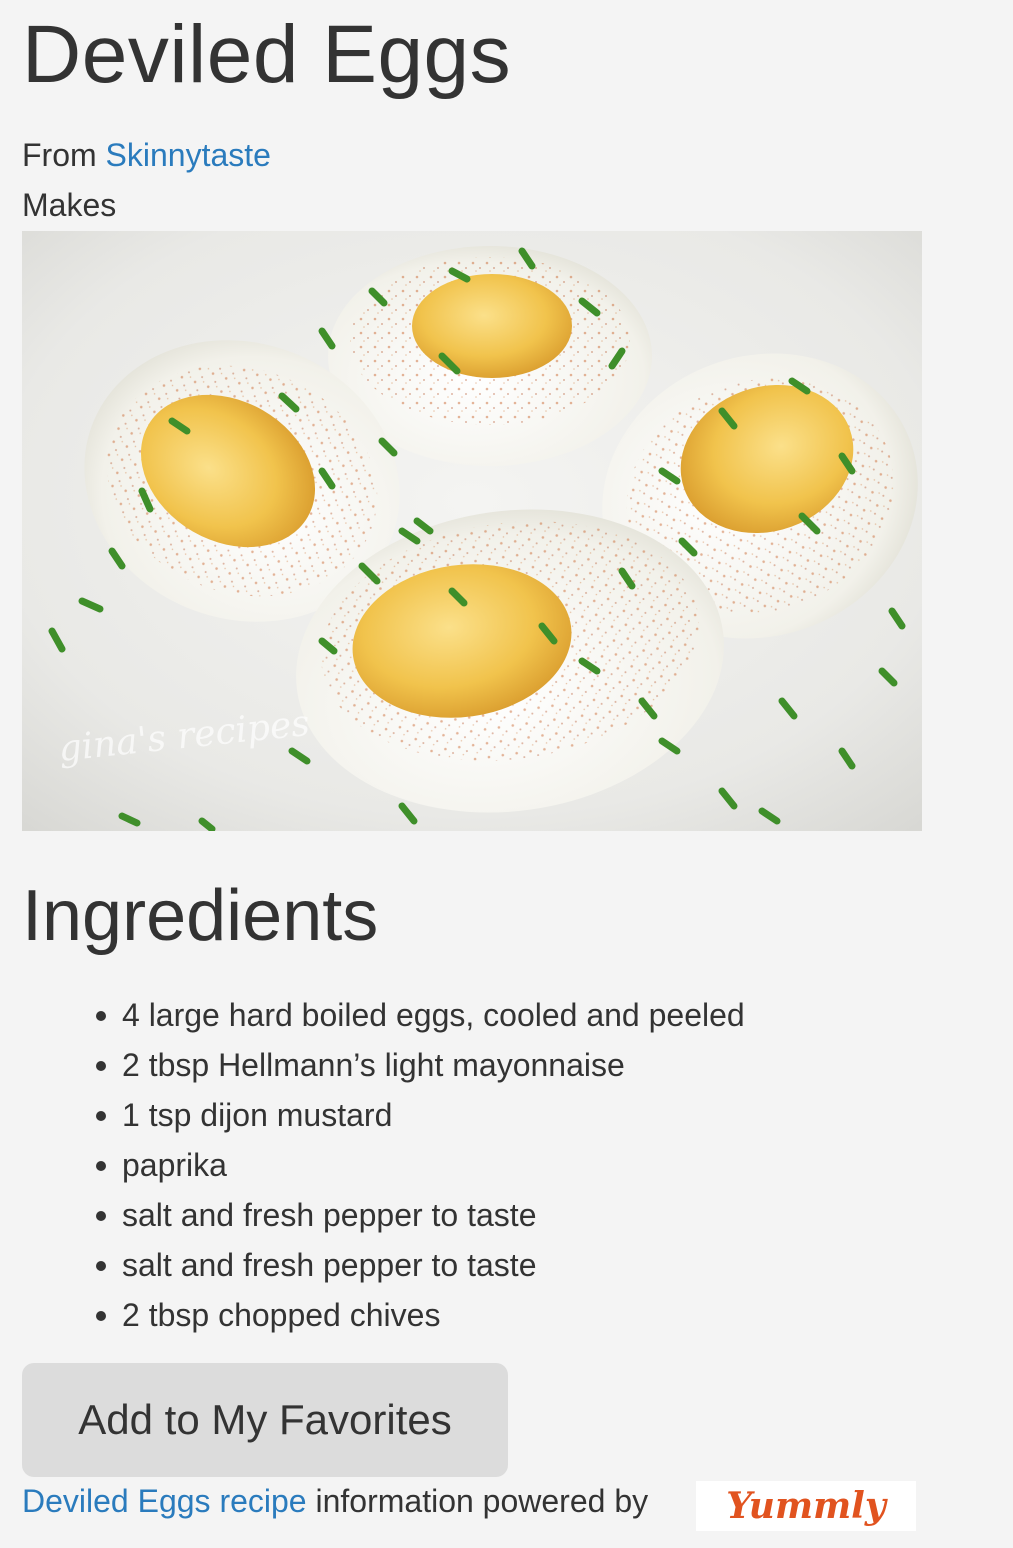 The image size is (1013, 1548). What do you see at coordinates (267, 54) in the screenshot?
I see `recipe-title: Deviled Eggs` at bounding box center [267, 54].